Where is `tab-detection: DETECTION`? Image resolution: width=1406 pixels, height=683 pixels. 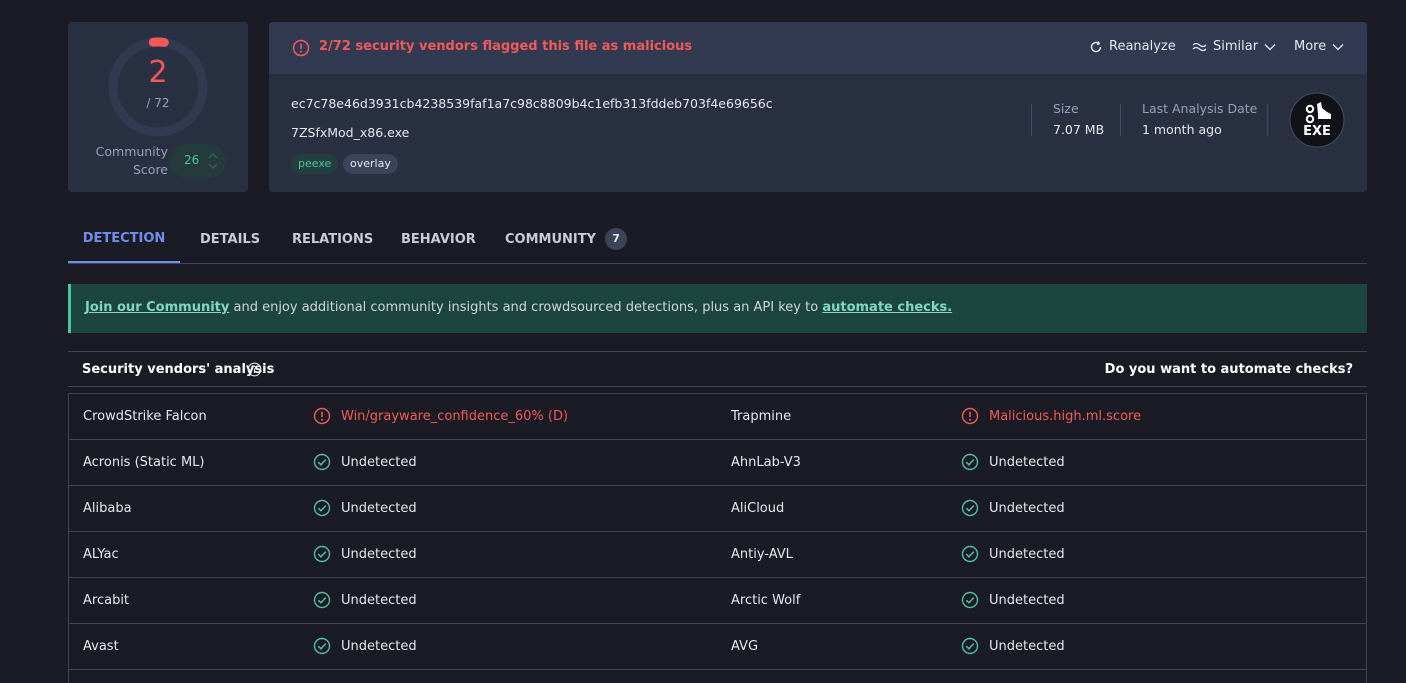
tab-detection: DETECTION is located at coordinates (124, 239).